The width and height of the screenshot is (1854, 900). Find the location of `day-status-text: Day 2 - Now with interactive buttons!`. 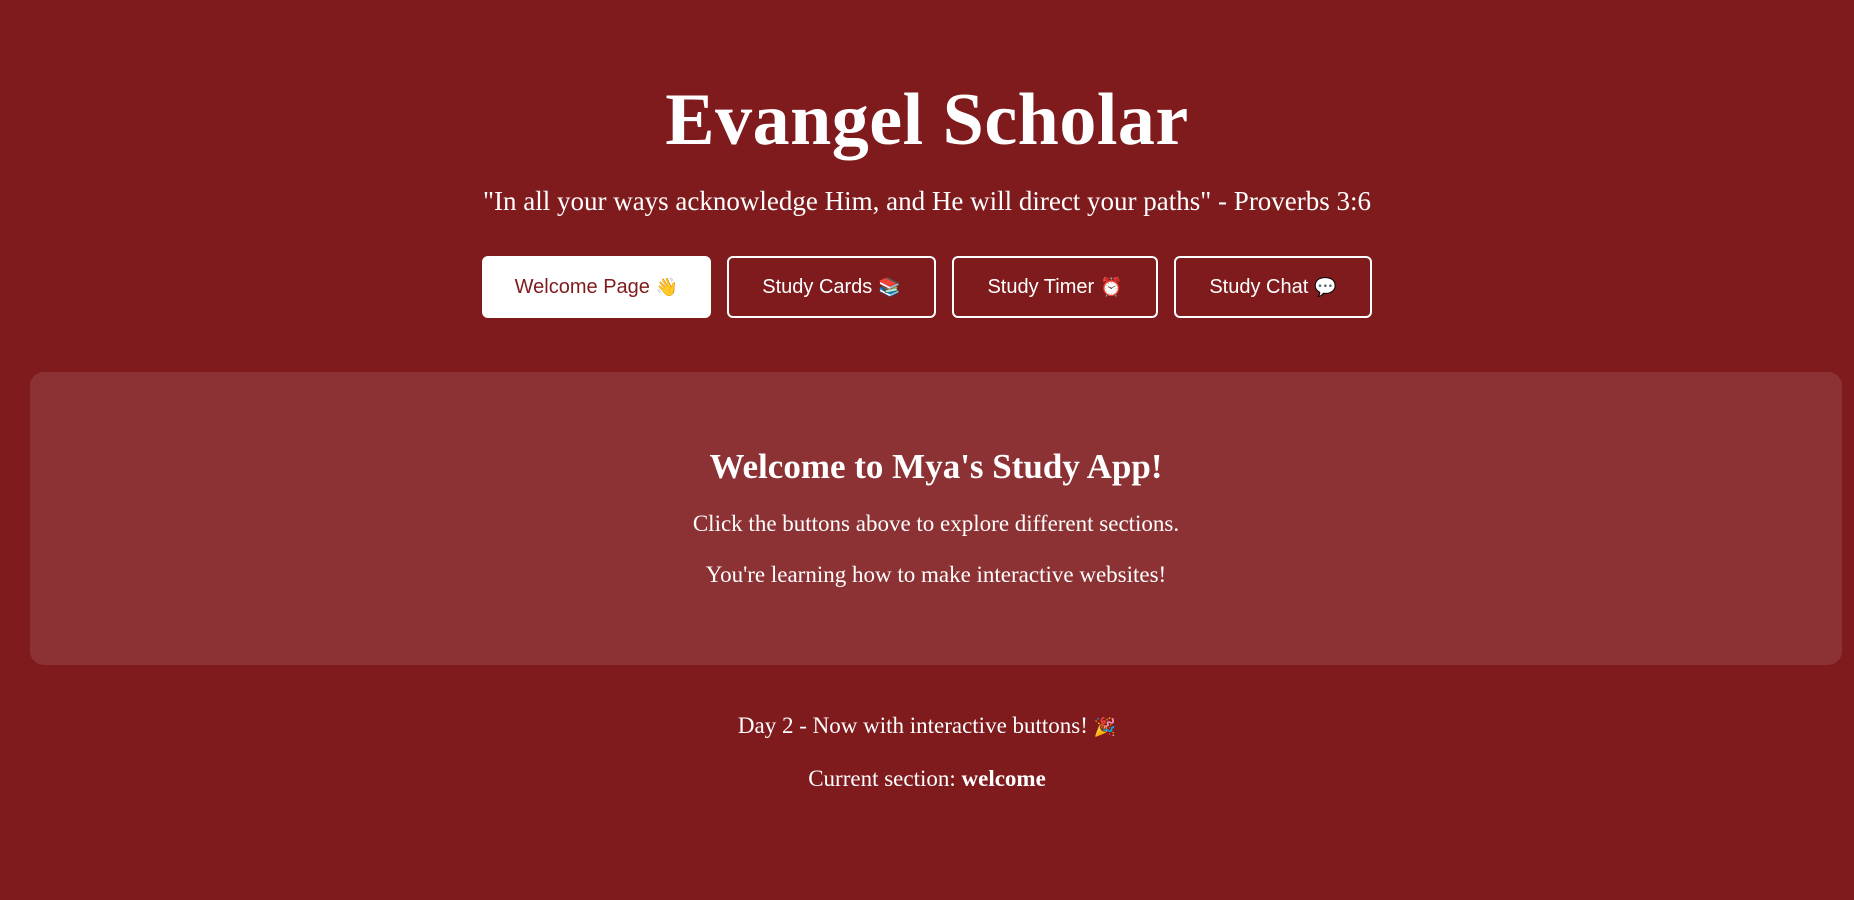

day-status-text: Day 2 - Now with interactive buttons! is located at coordinates (912, 725).